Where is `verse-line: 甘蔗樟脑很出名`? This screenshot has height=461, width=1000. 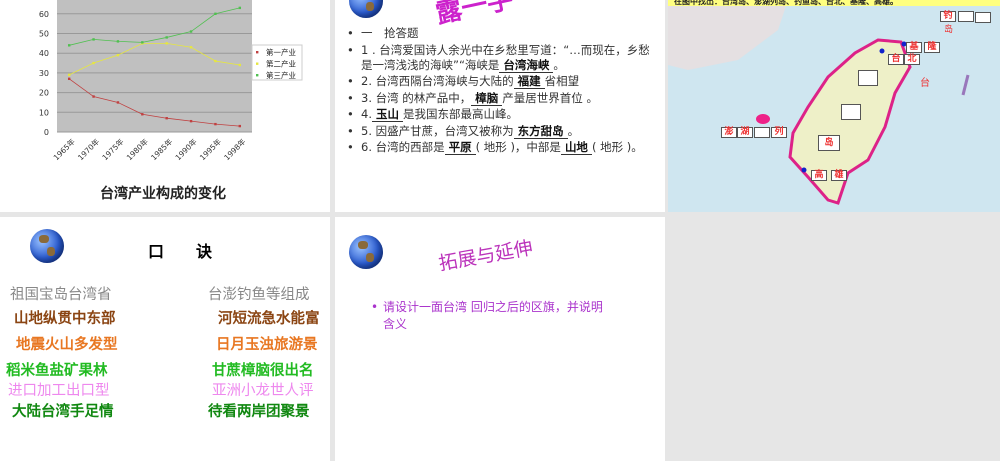 verse-line: 甘蔗樟脑很出名 is located at coordinates (263, 371).